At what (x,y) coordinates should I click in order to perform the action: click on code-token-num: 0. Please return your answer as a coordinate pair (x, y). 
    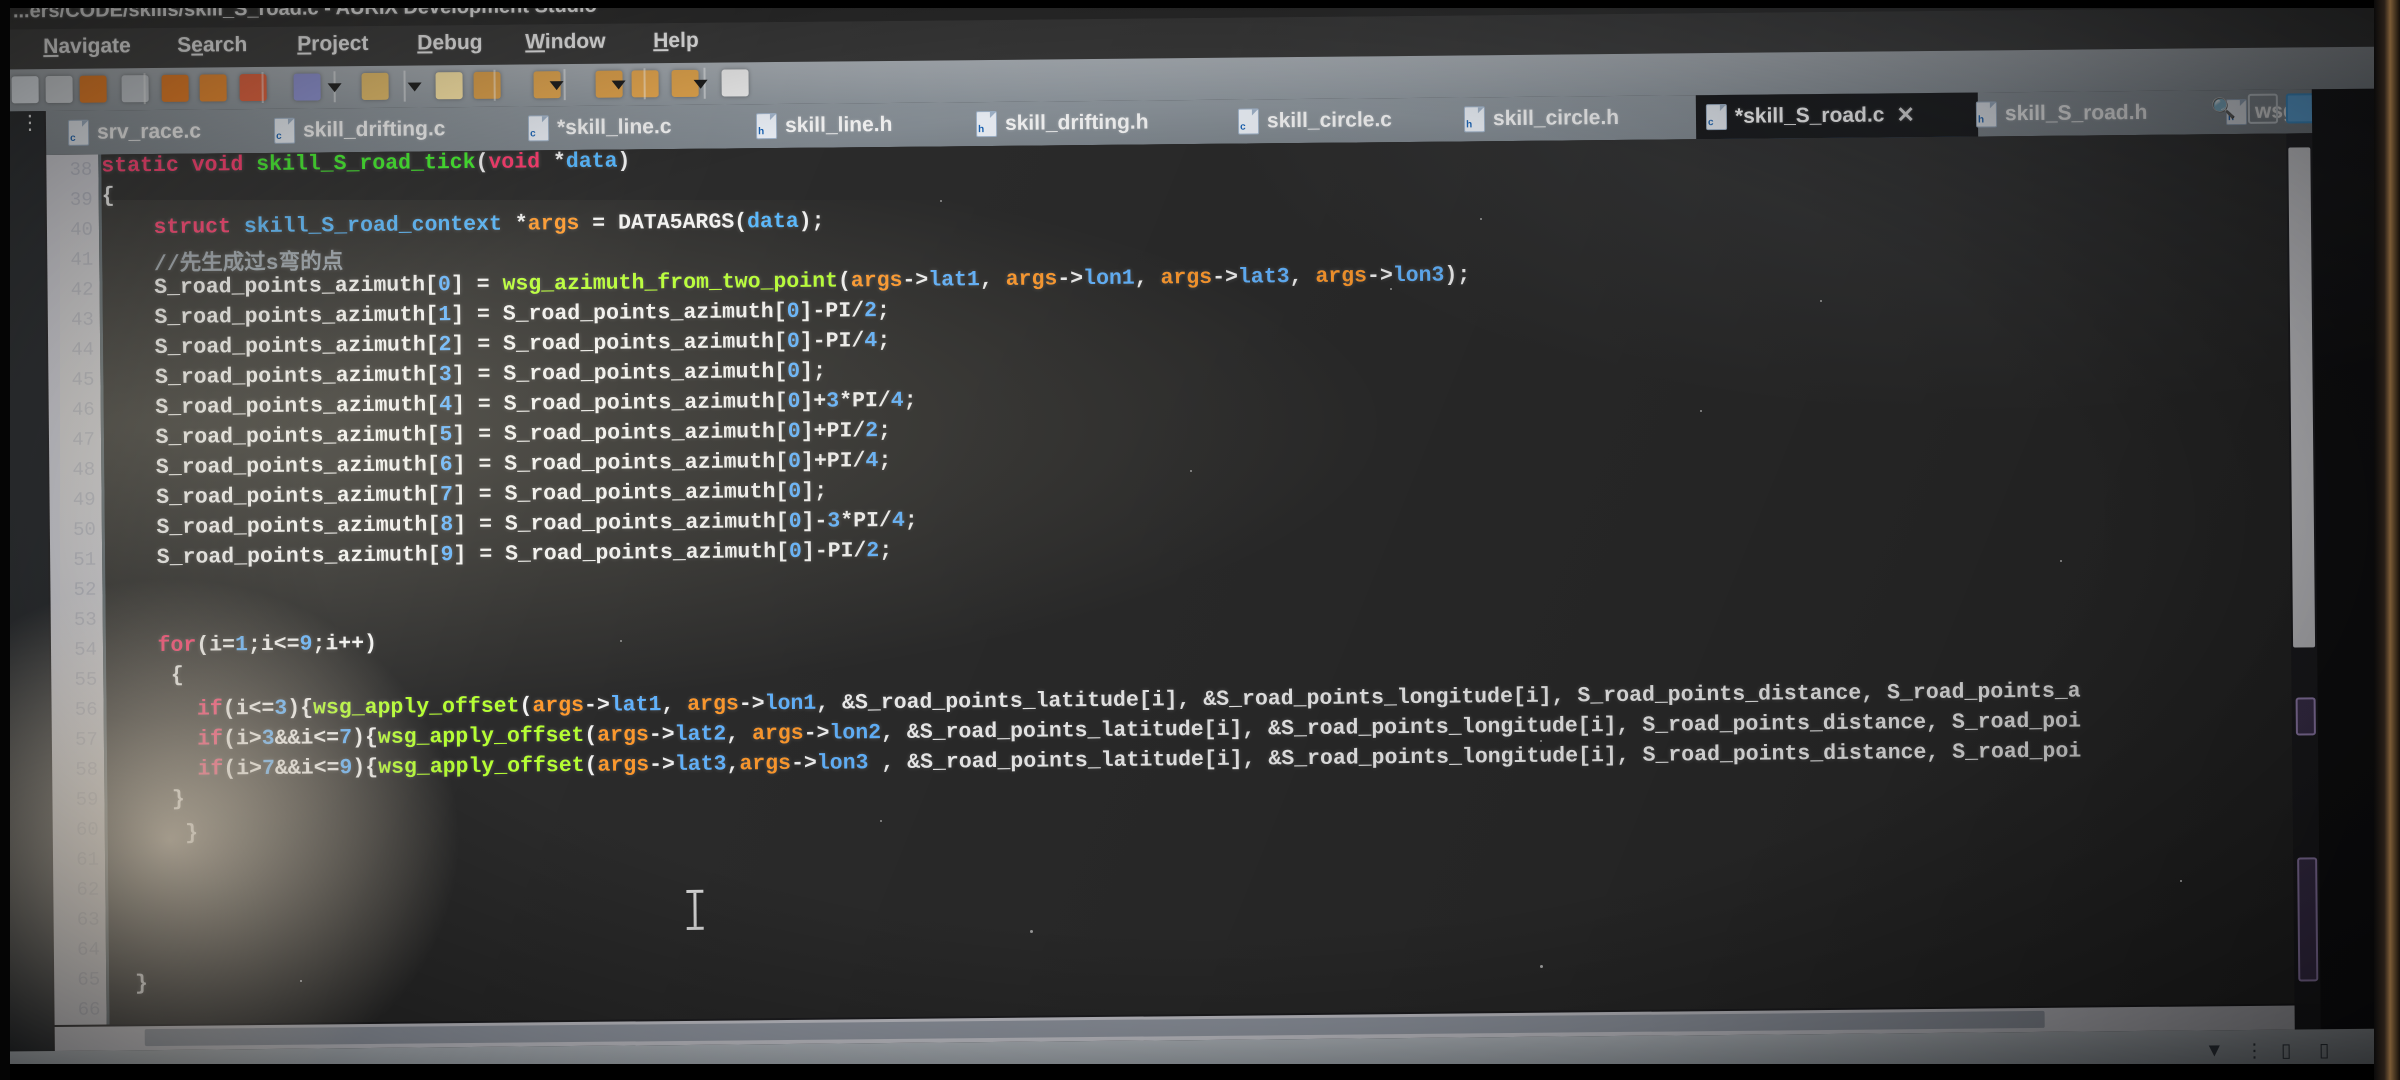
    Looking at the image, I should click on (794, 431).